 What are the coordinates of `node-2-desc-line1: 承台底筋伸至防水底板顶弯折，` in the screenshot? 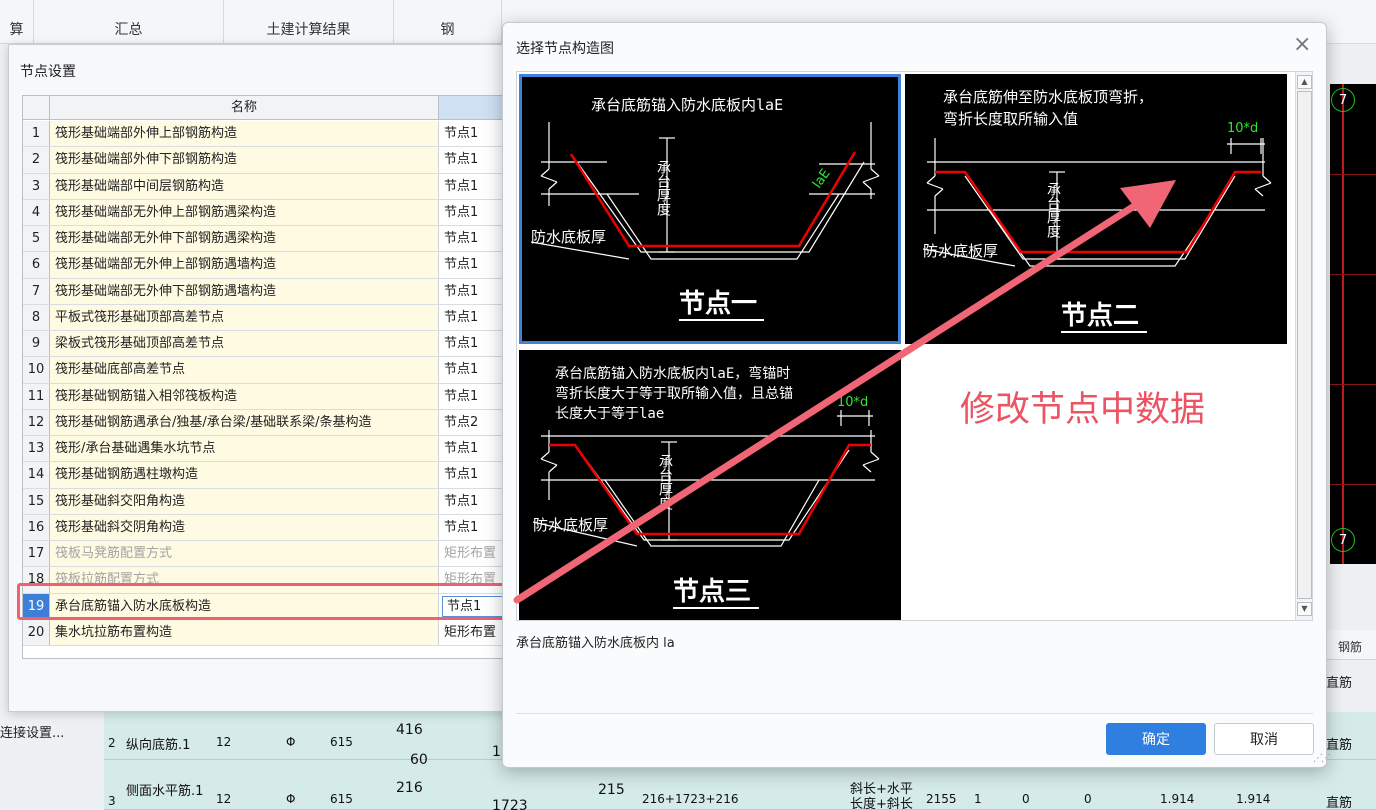 It's located at (1048, 97).